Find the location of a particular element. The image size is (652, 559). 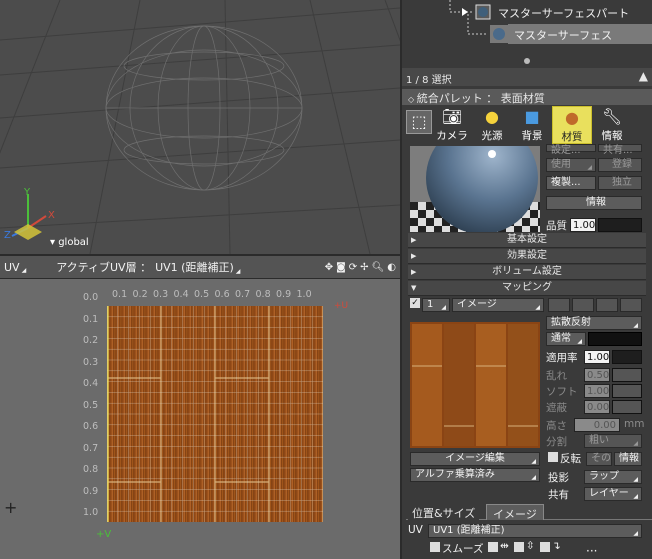

cursor-icon: ⬚ is located at coordinates (419, 122).